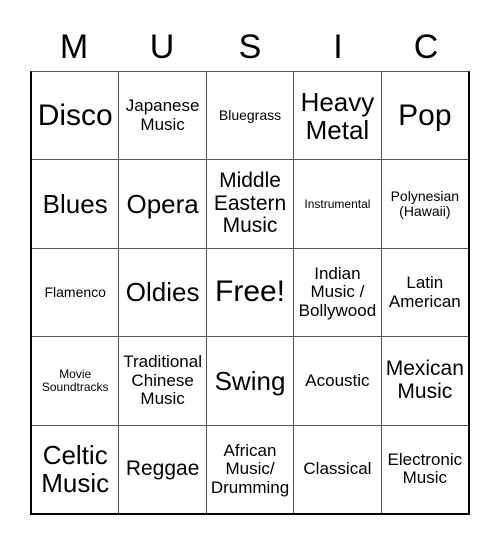  I want to click on bingo-cell-r4-c1: Movie Soundtracks, so click(75, 380).